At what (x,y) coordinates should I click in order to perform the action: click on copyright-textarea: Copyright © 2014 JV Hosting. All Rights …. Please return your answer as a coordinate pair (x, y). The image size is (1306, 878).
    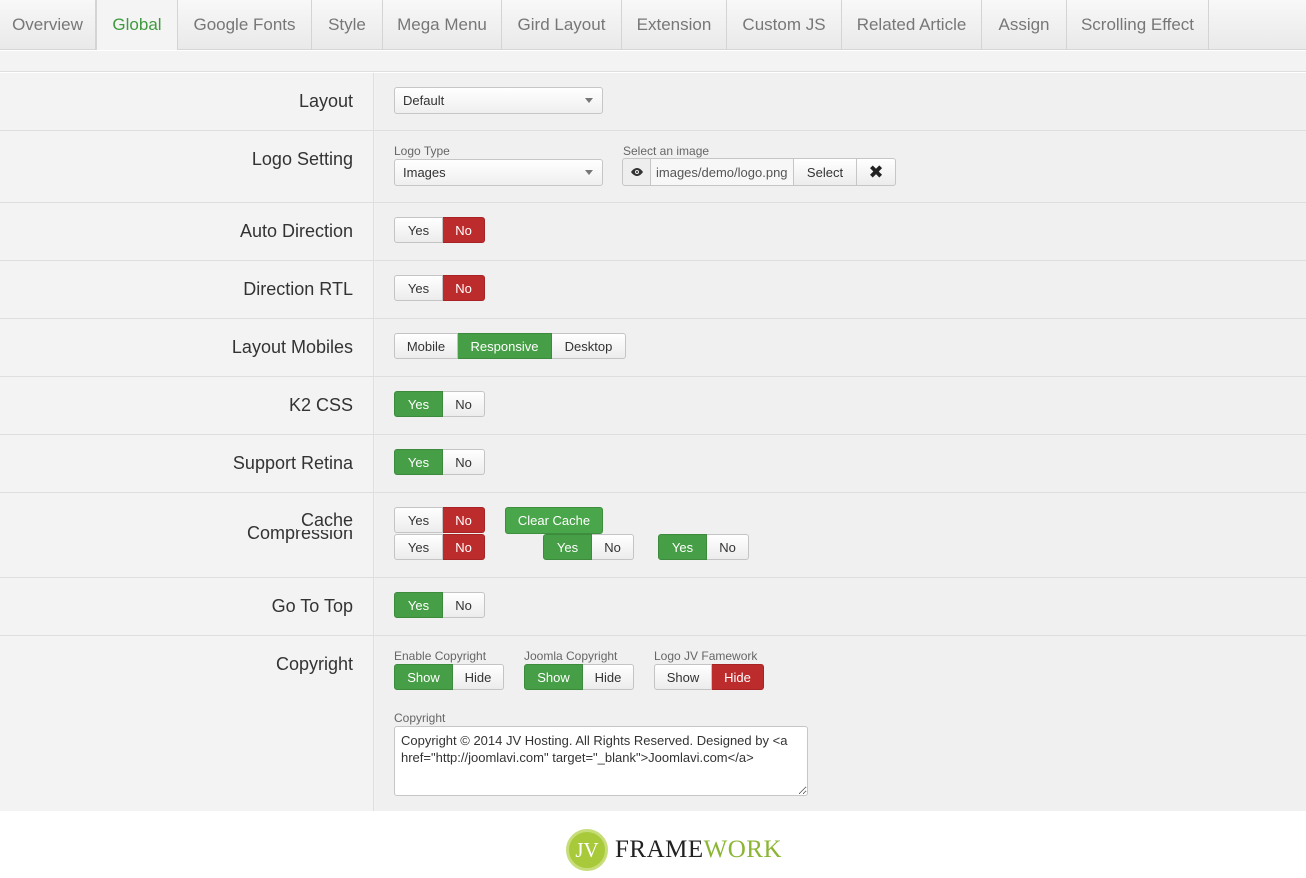
    Looking at the image, I should click on (601, 761).